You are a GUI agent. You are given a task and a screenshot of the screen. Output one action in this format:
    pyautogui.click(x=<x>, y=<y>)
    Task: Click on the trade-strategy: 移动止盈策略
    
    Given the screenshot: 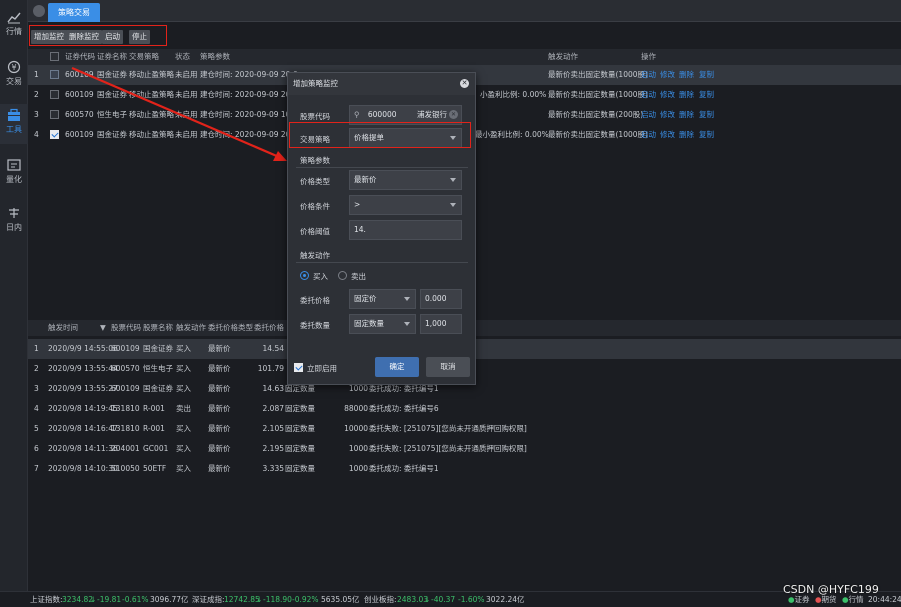 What is the action you would take?
    pyautogui.click(x=151, y=114)
    